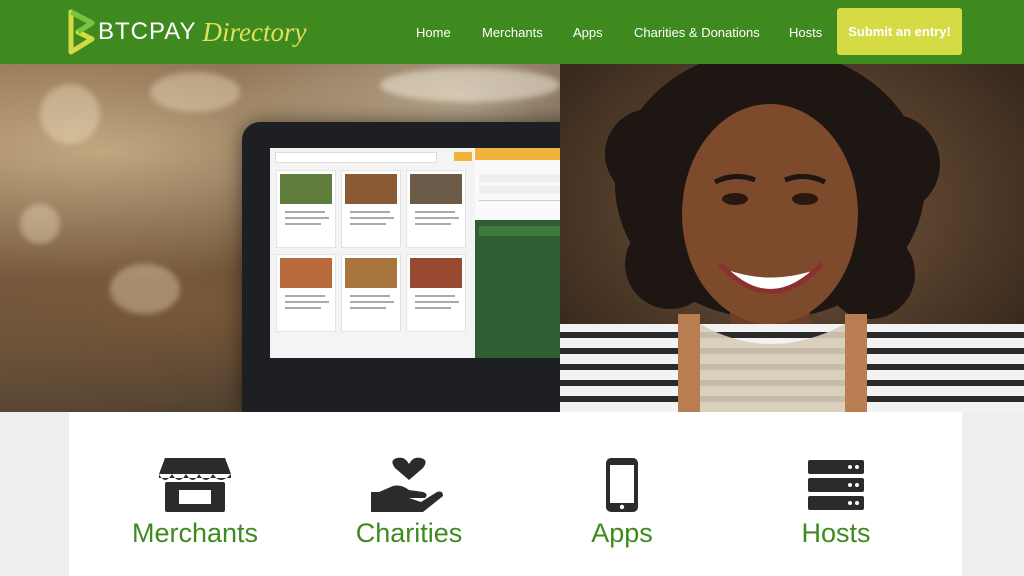  I want to click on smartphone-icon, so click(622, 485).